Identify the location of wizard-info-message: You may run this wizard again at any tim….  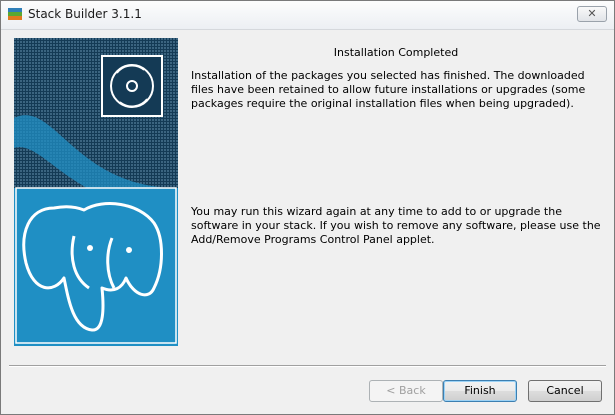
(396, 225).